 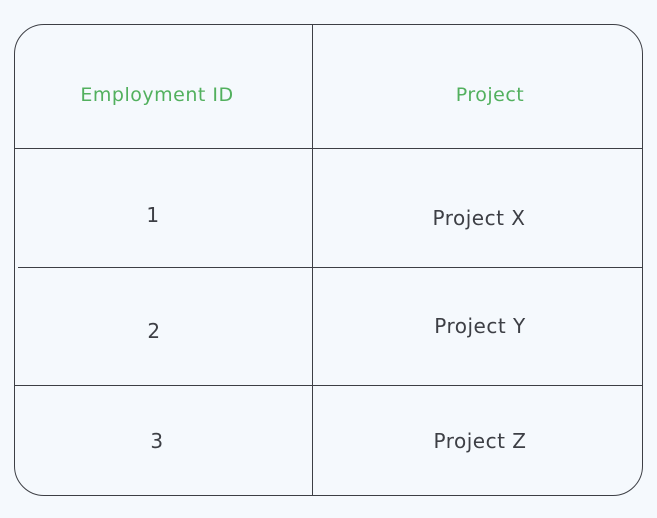 I want to click on cell-project-2: Project Y, so click(x=480, y=326).